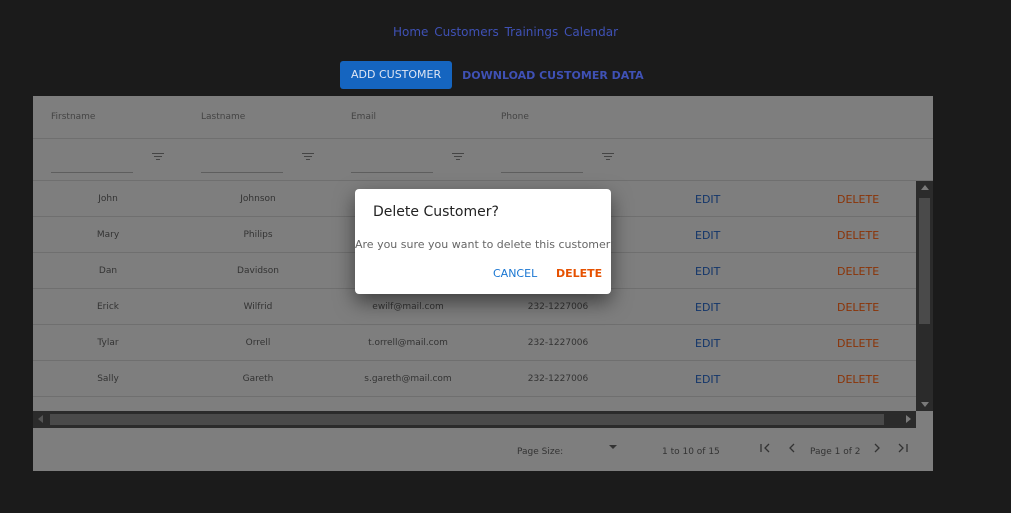 The image size is (1011, 513). What do you see at coordinates (436, 212) in the screenshot?
I see `dialog-title: Delete Customer?` at bounding box center [436, 212].